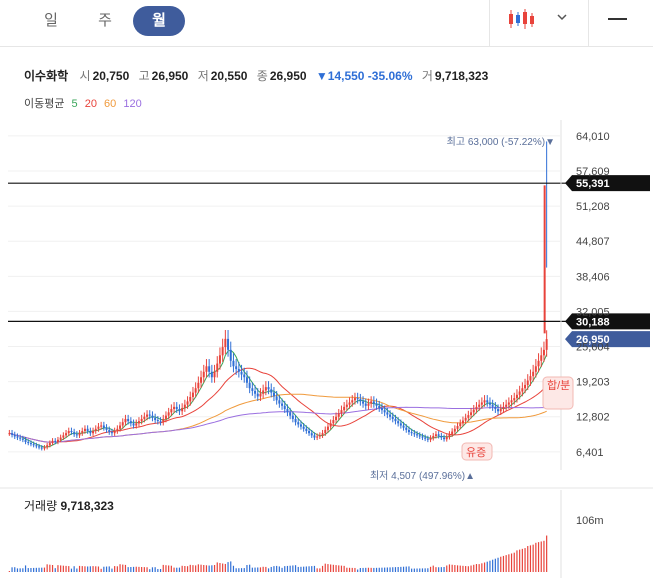 This screenshot has width=653, height=578. I want to click on volume-panel-title: 거래량, so click(41, 506).